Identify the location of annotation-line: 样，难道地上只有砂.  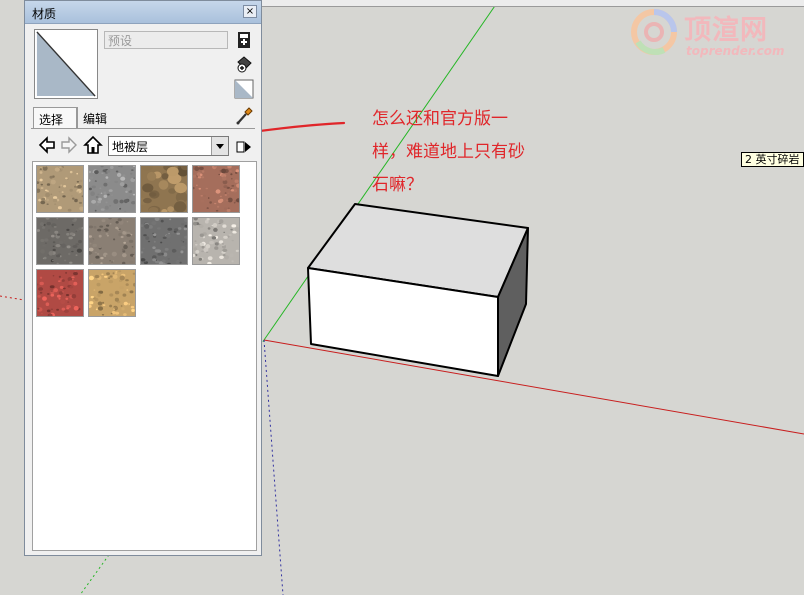
(448, 152).